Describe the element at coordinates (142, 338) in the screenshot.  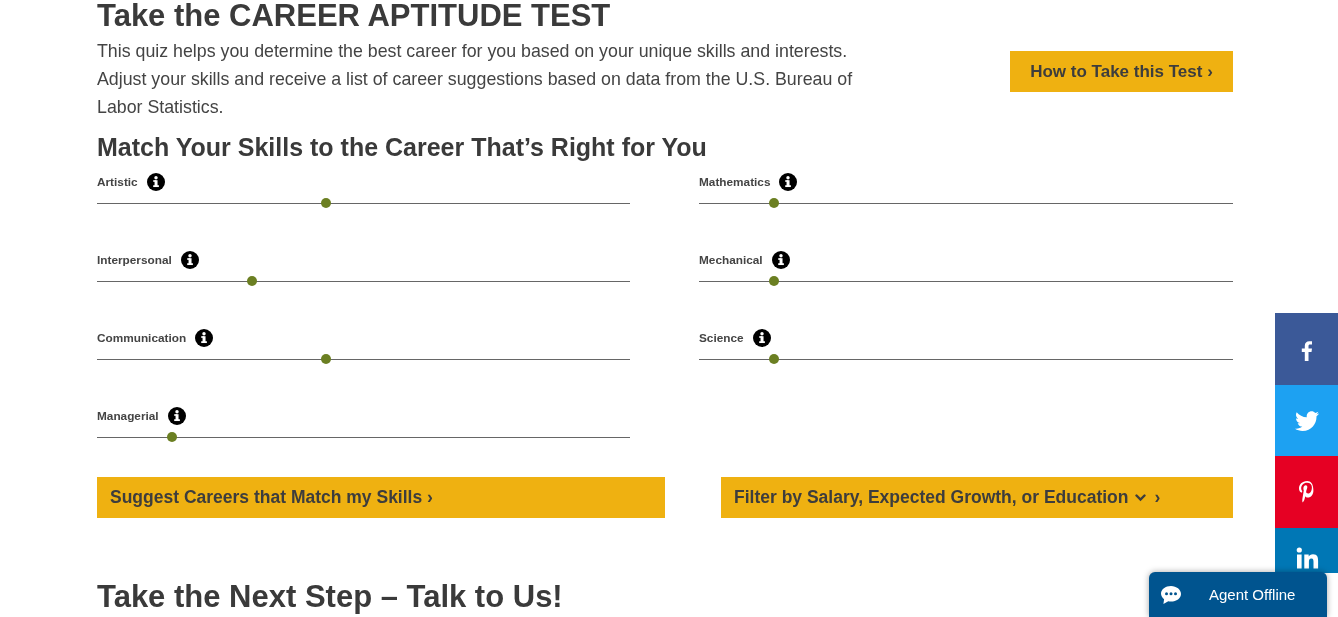
I see `skill-label: Communication` at that location.